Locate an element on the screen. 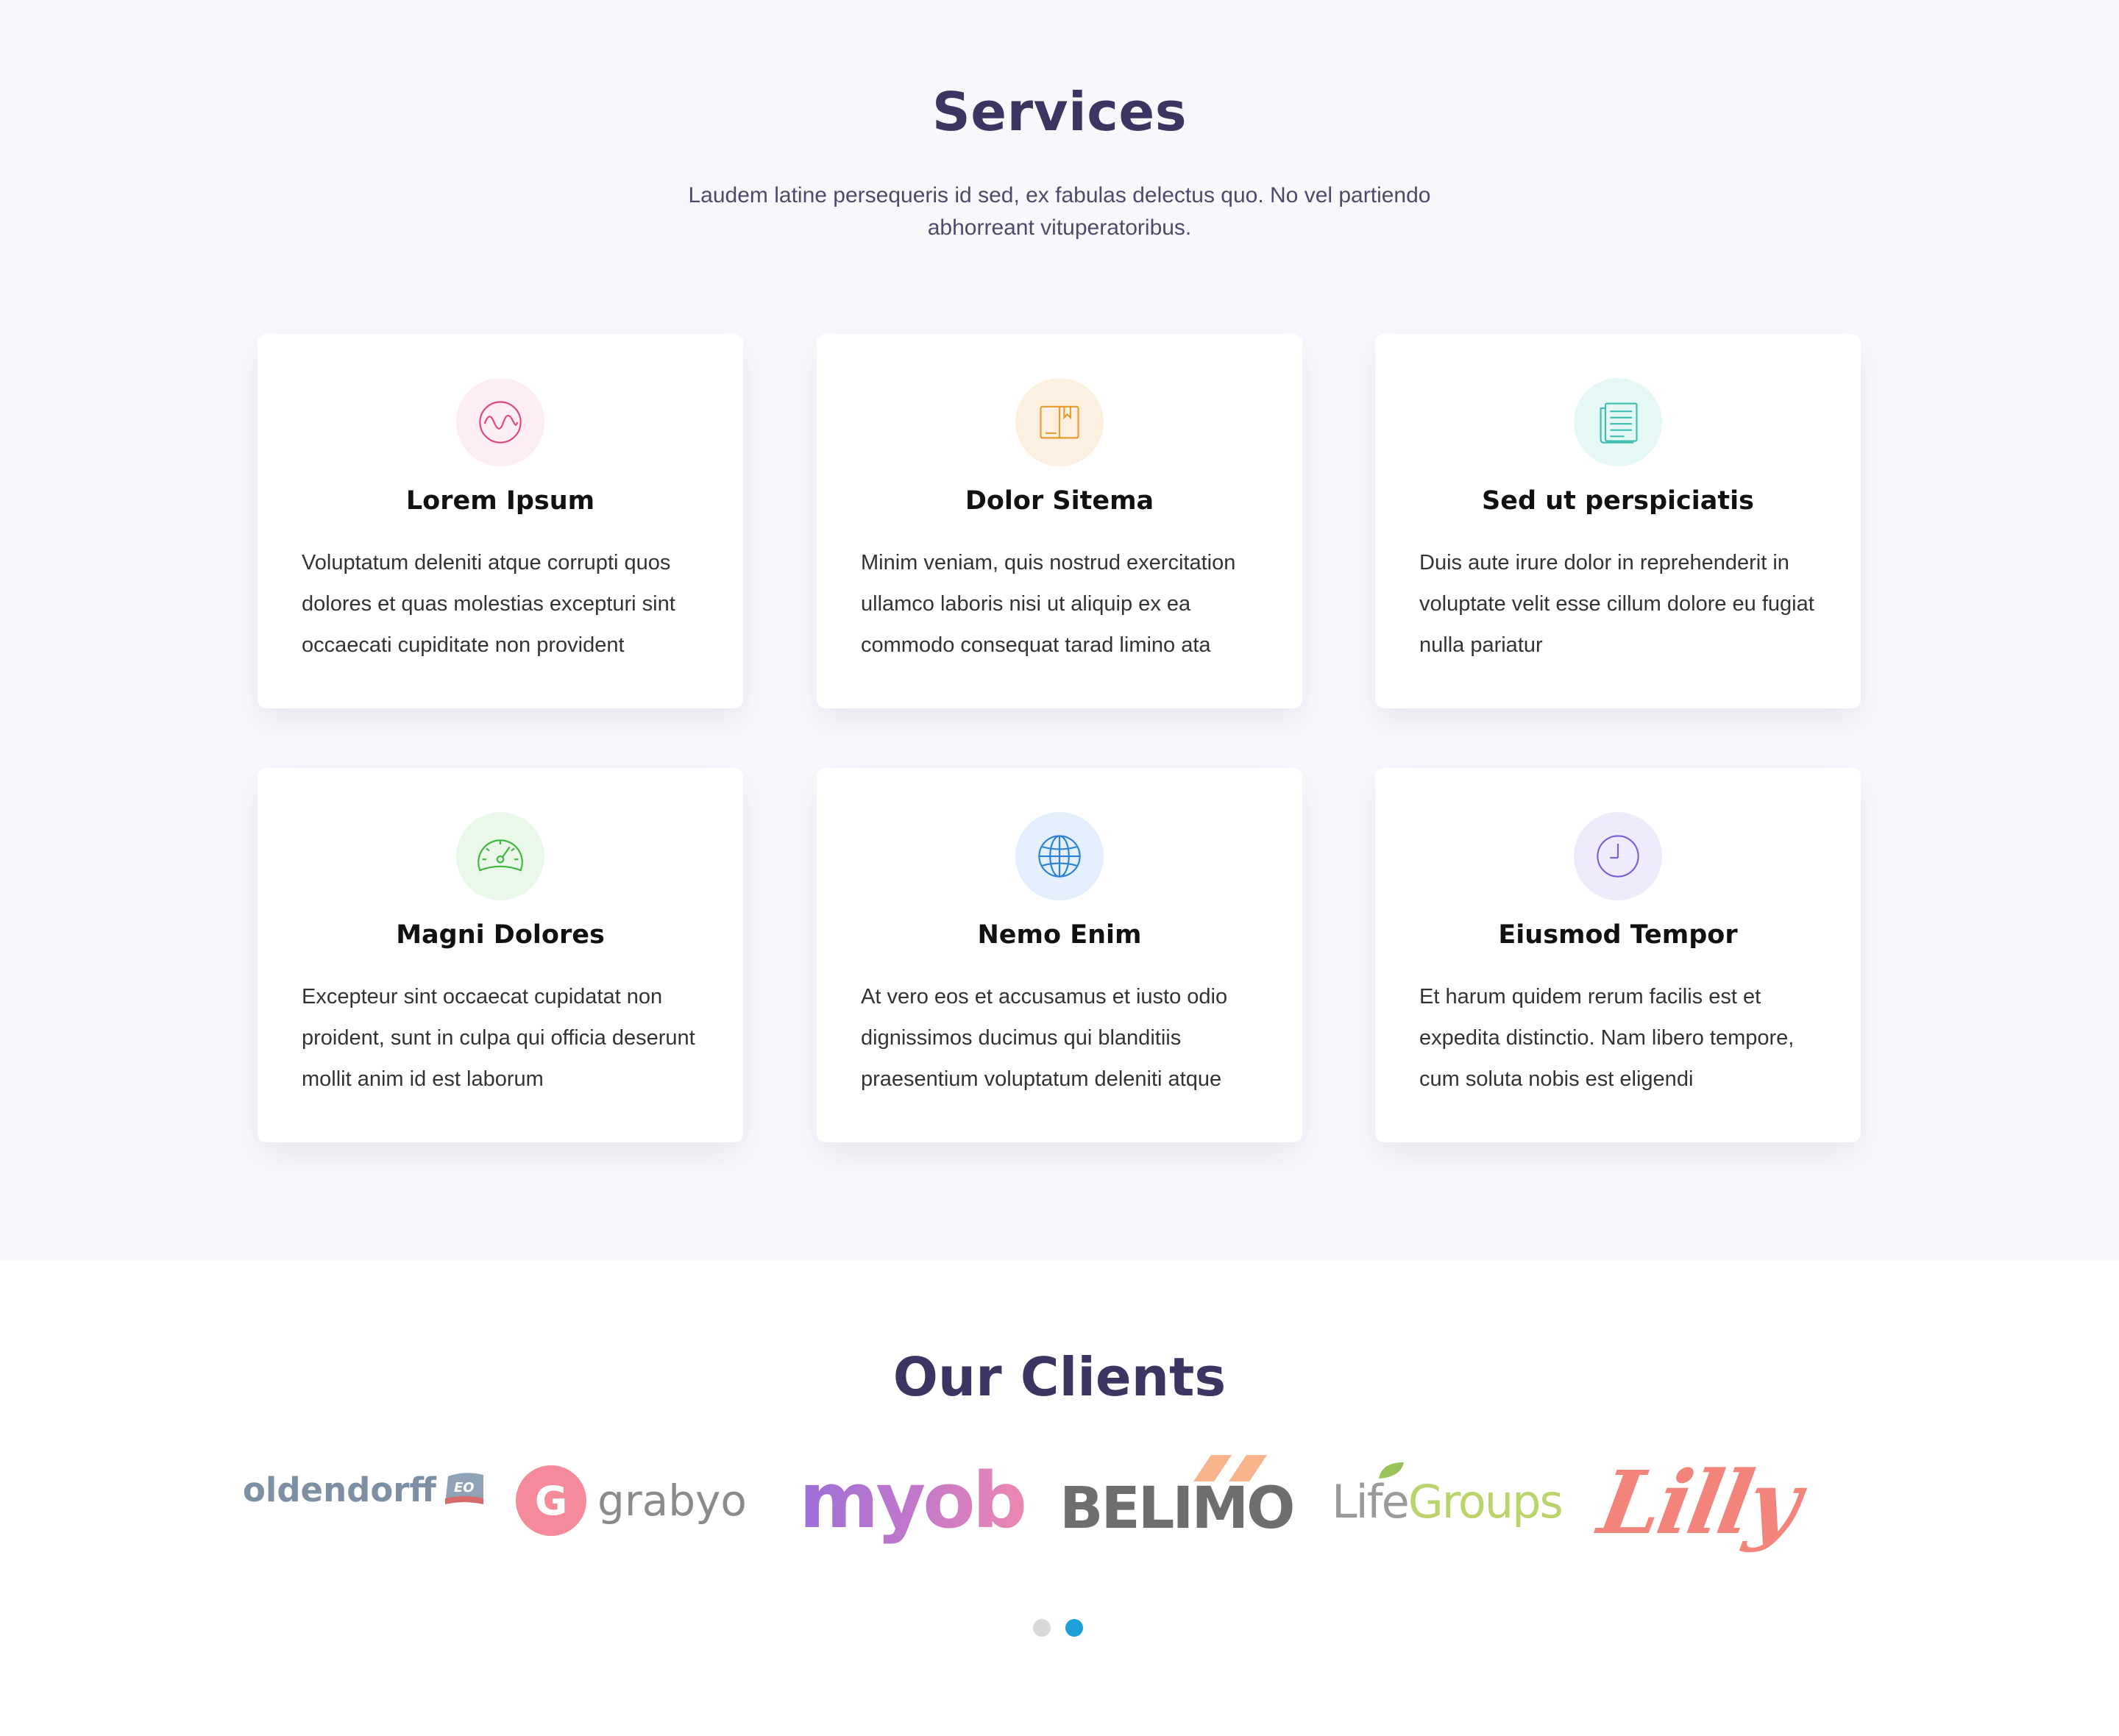 This screenshot has height=1736, width=2119. service-card-title: Eiusmod Tempor is located at coordinates (1618, 935).